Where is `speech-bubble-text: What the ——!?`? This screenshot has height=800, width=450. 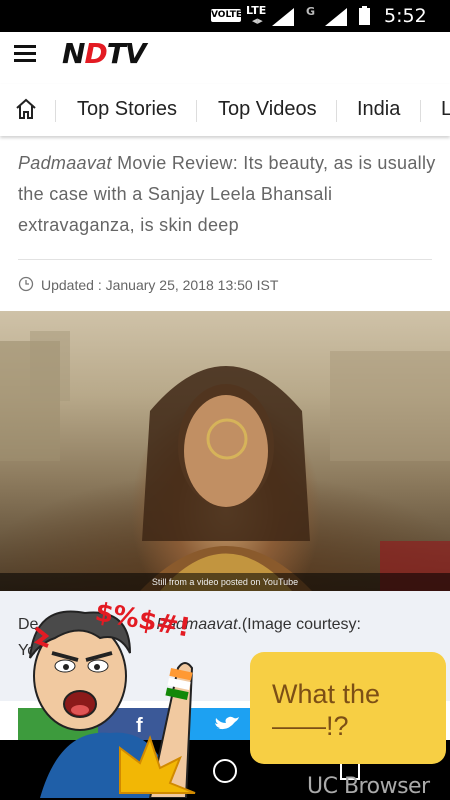
speech-bubble-text: What the ——!? is located at coordinates (326, 710).